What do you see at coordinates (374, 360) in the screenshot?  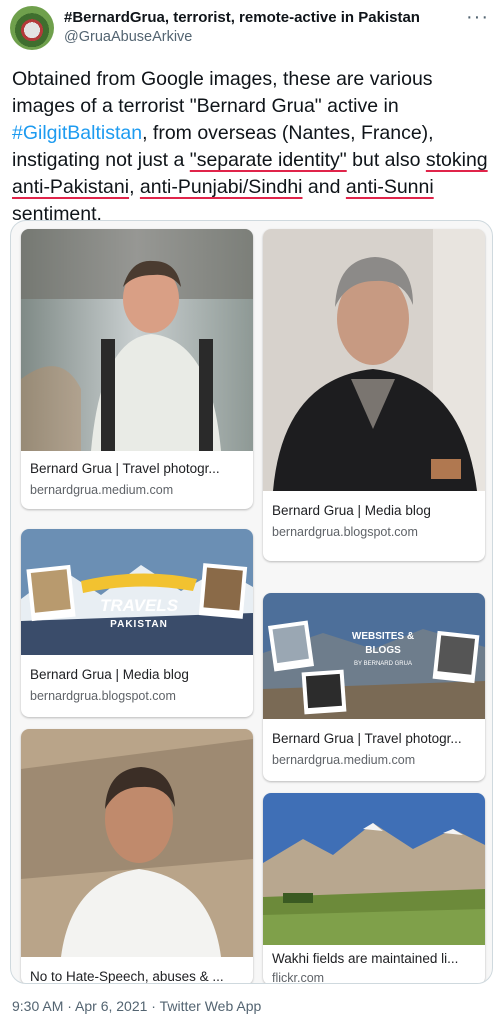 I see `result-photo-portrait-jacket` at bounding box center [374, 360].